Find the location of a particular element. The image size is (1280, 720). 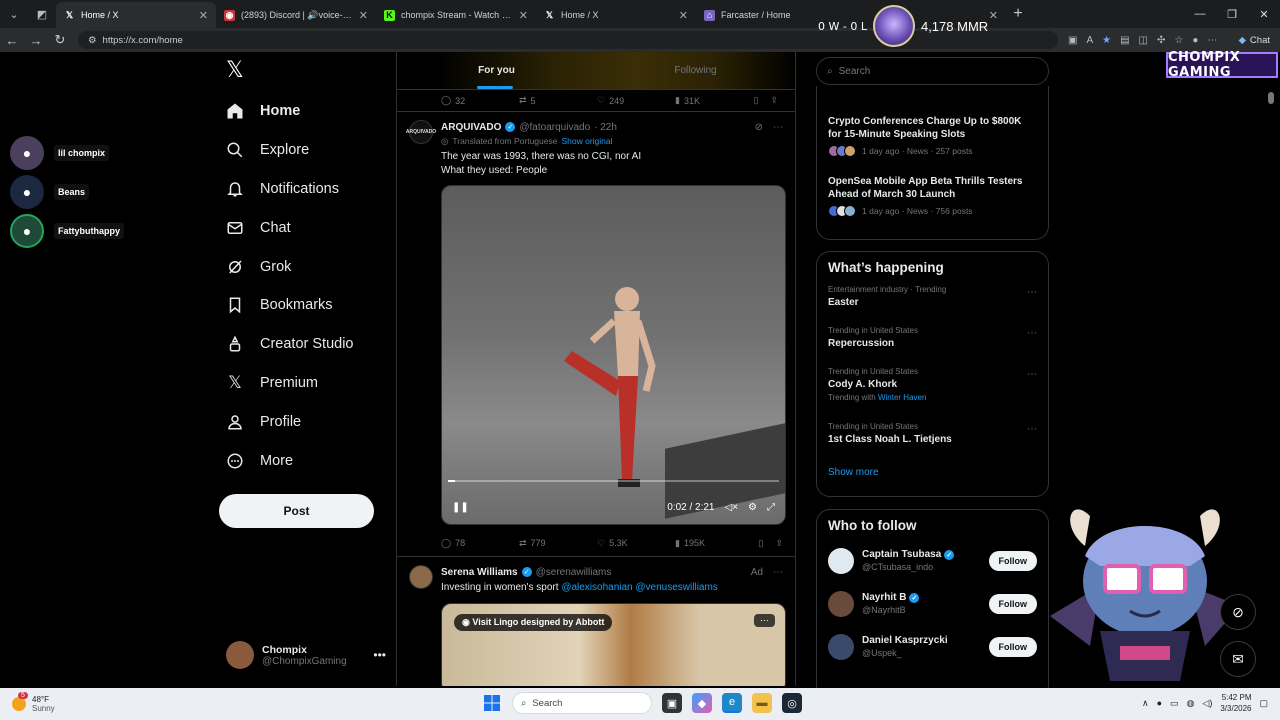

repost-button: ⇄ 5 is located at coordinates (558, 100).